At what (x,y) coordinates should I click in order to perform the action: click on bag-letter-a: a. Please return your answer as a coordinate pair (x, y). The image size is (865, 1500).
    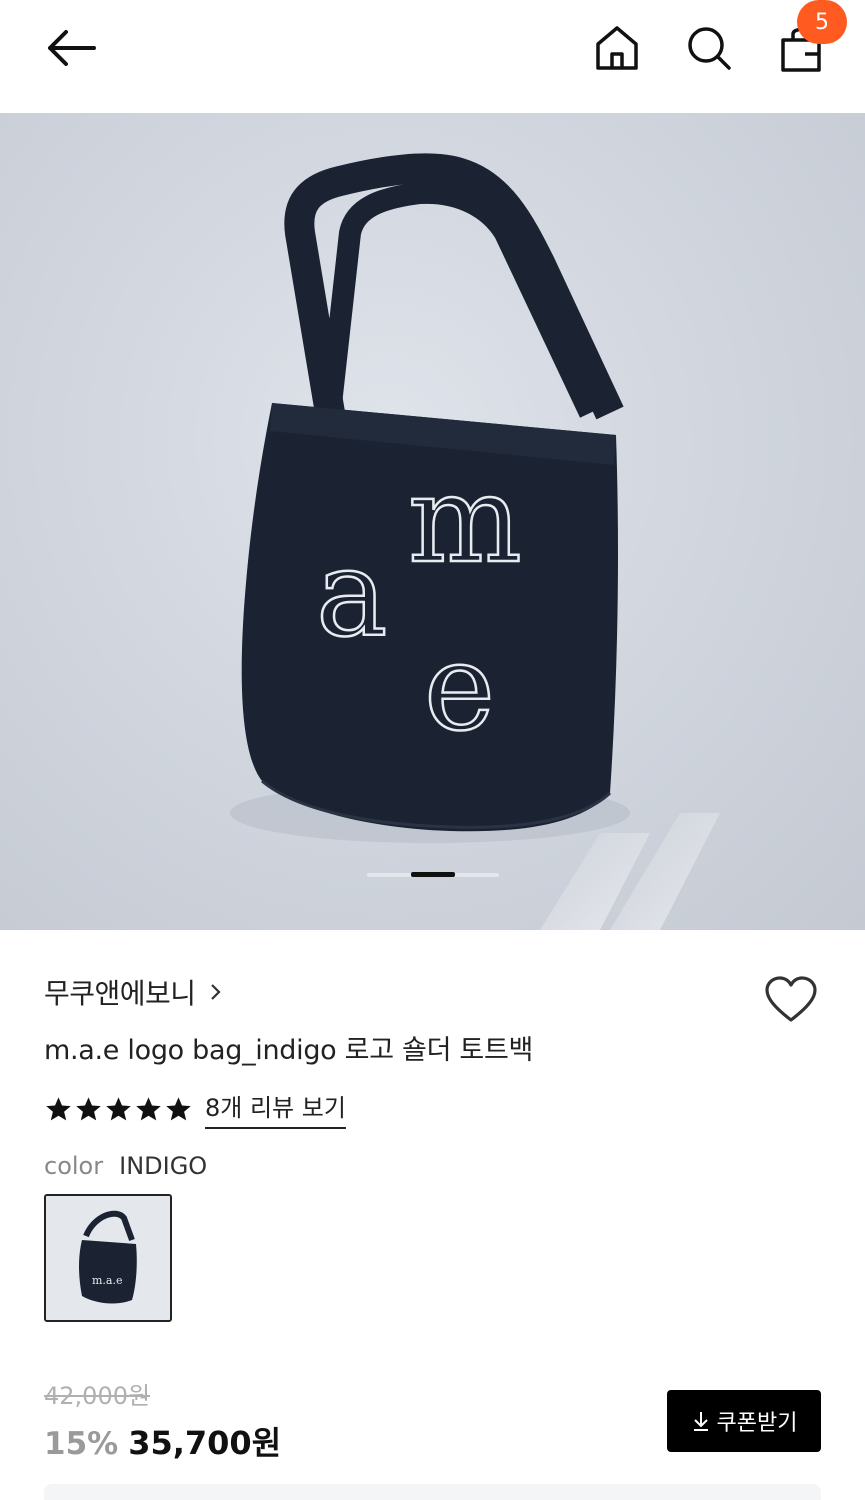
    Looking at the image, I should click on (352, 594).